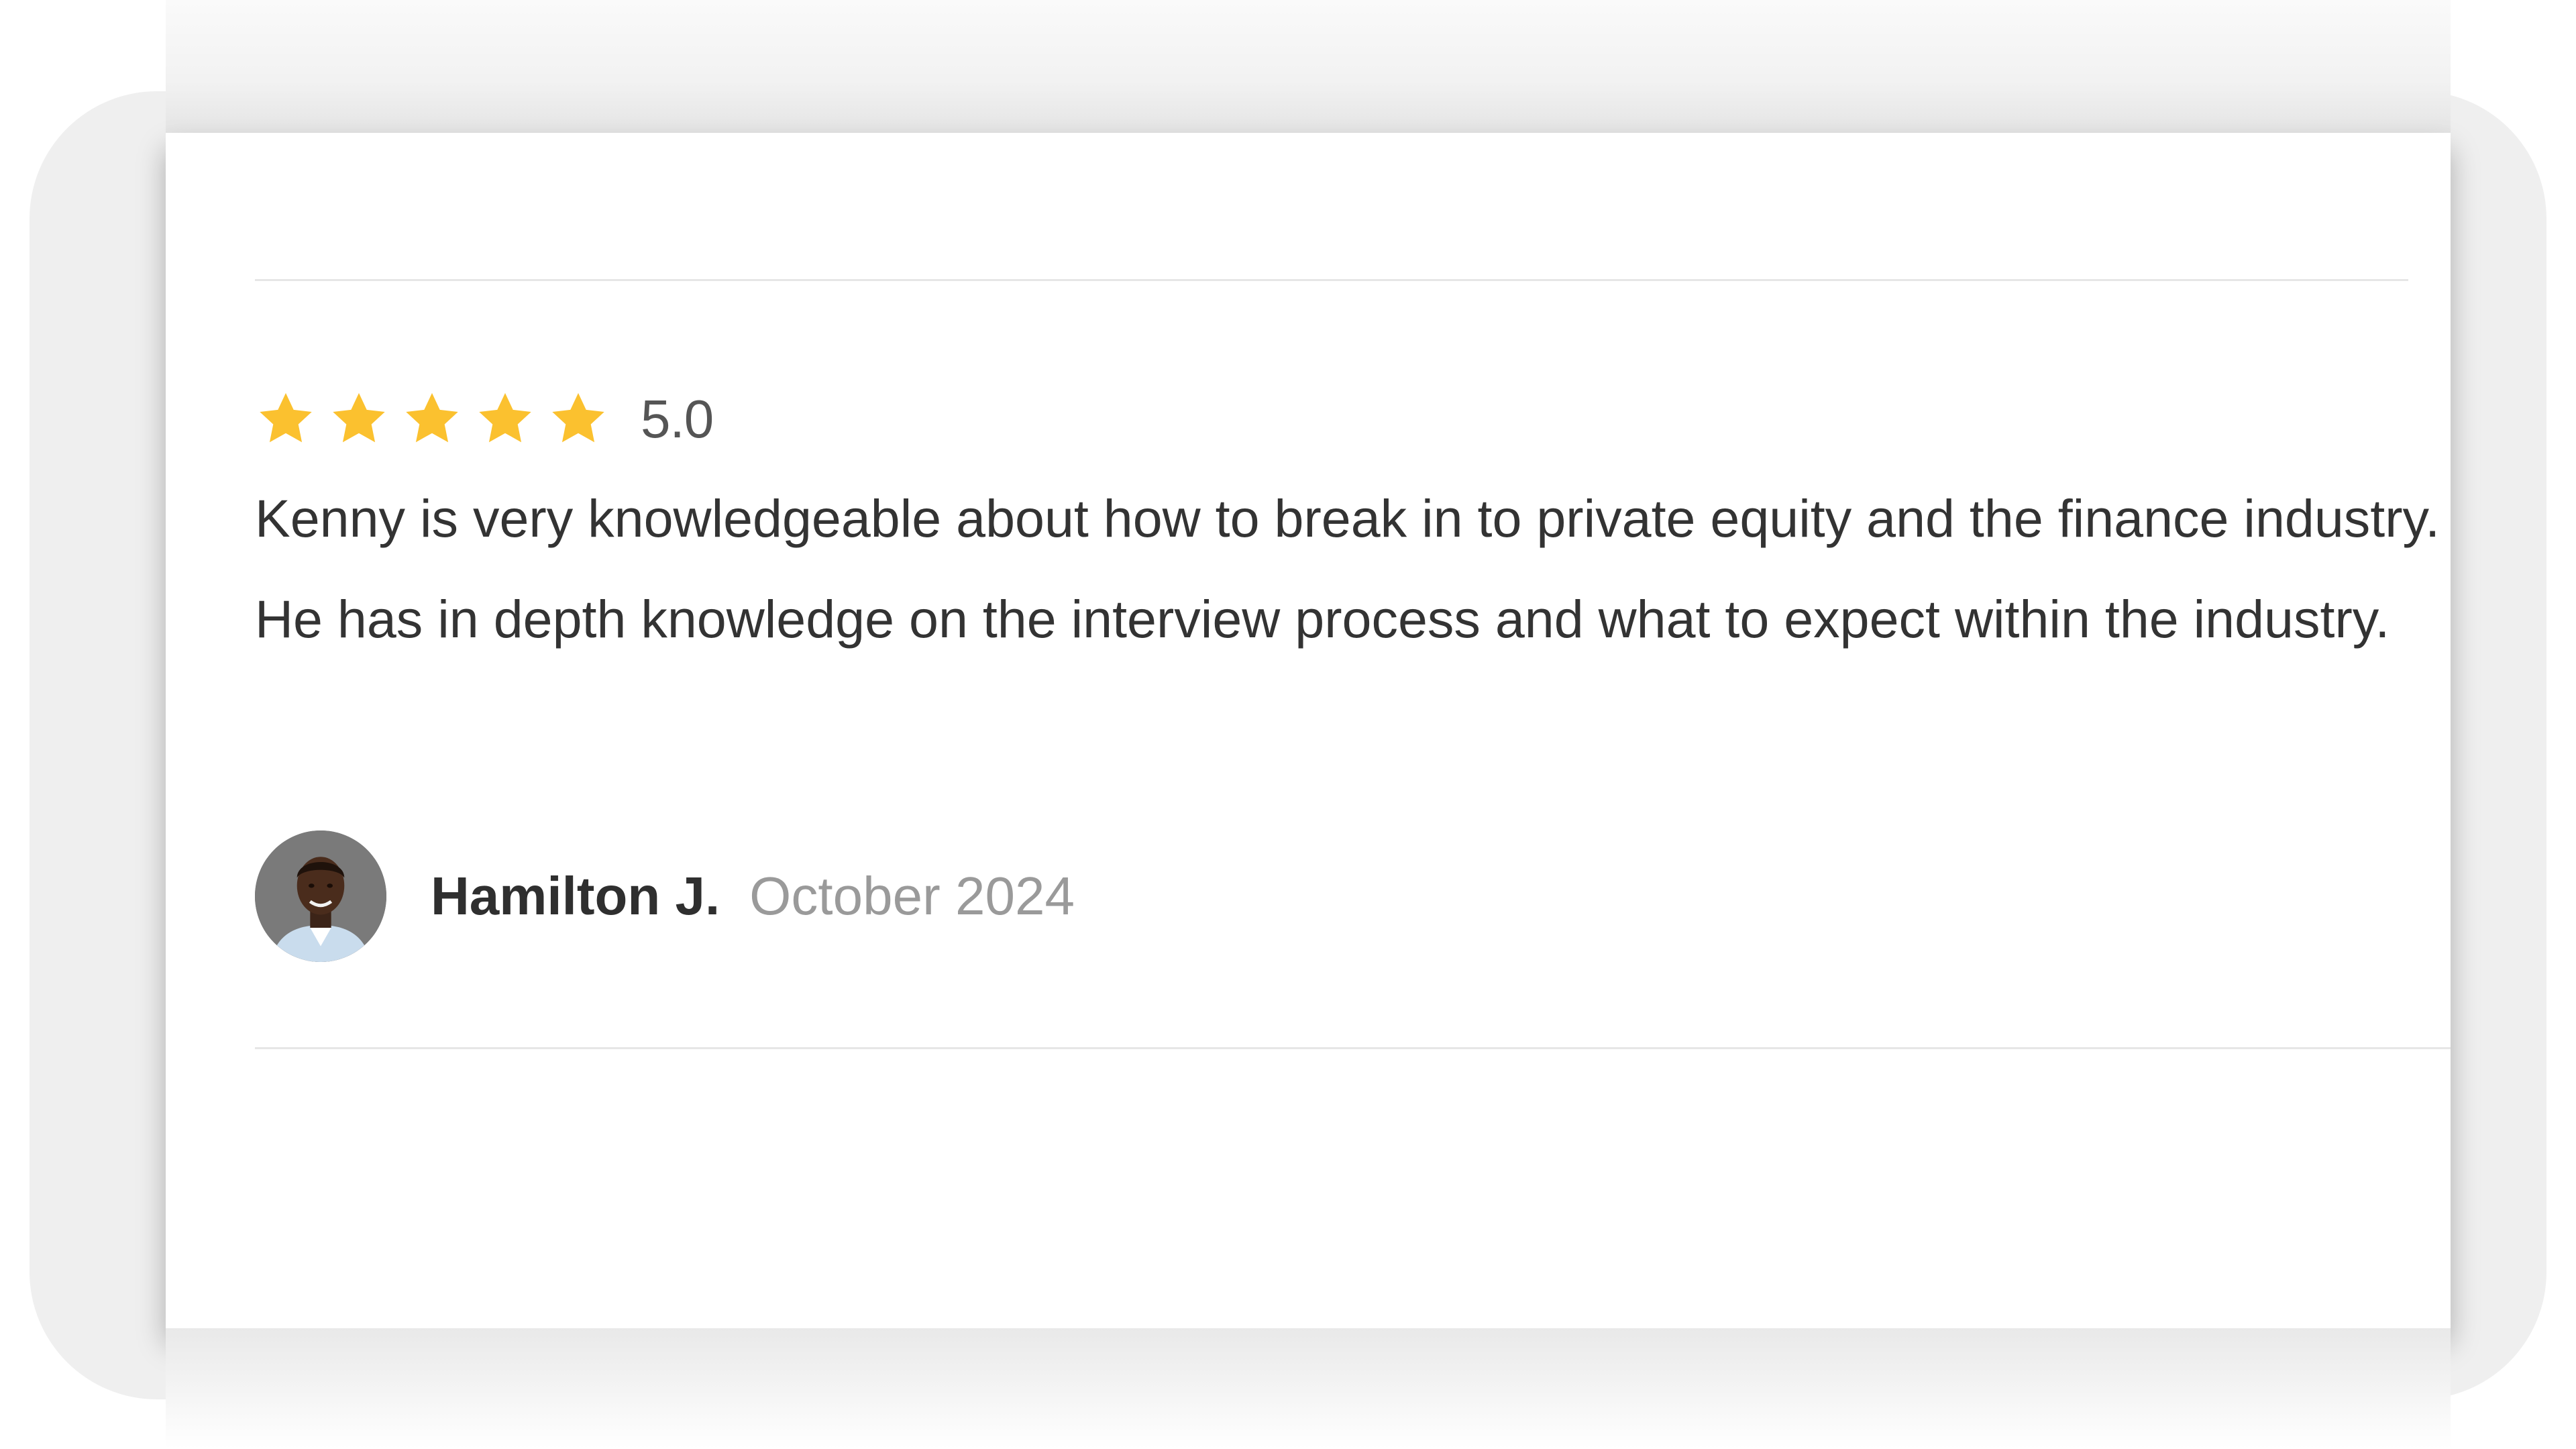  I want to click on rating-row: 5.0, so click(484, 419).